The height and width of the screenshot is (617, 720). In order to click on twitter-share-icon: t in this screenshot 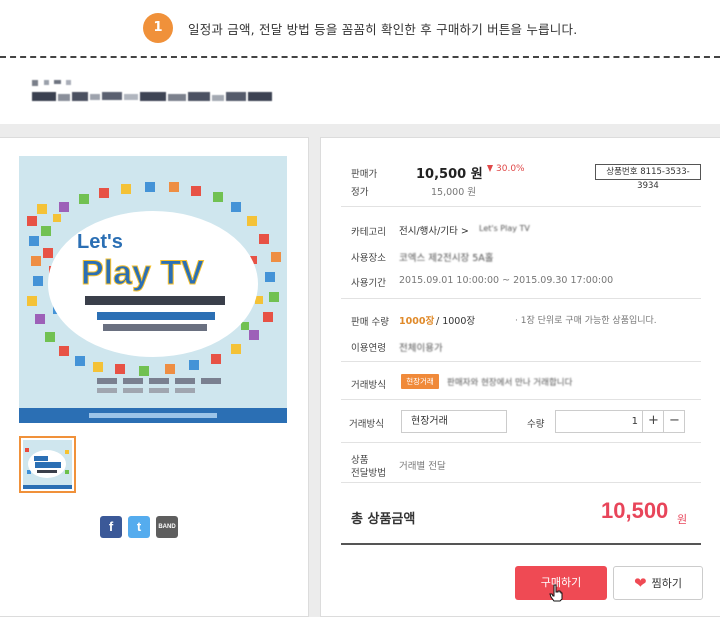, I will do `click(139, 527)`.